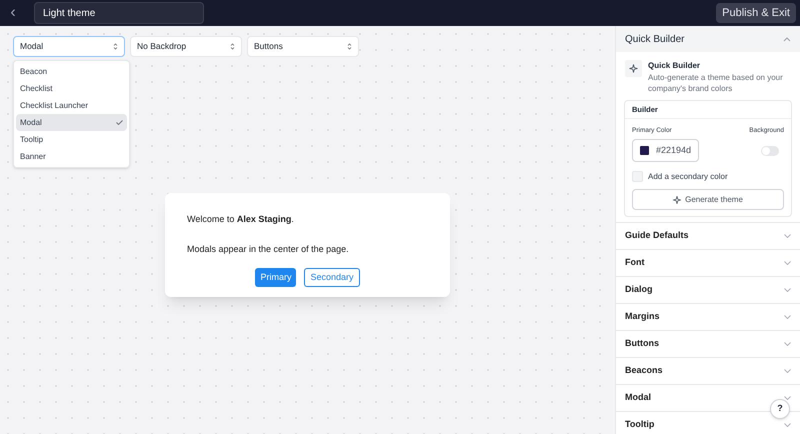 This screenshot has height=434, width=800. What do you see at coordinates (637, 176) in the screenshot?
I see `secondary-color-checkbox` at bounding box center [637, 176].